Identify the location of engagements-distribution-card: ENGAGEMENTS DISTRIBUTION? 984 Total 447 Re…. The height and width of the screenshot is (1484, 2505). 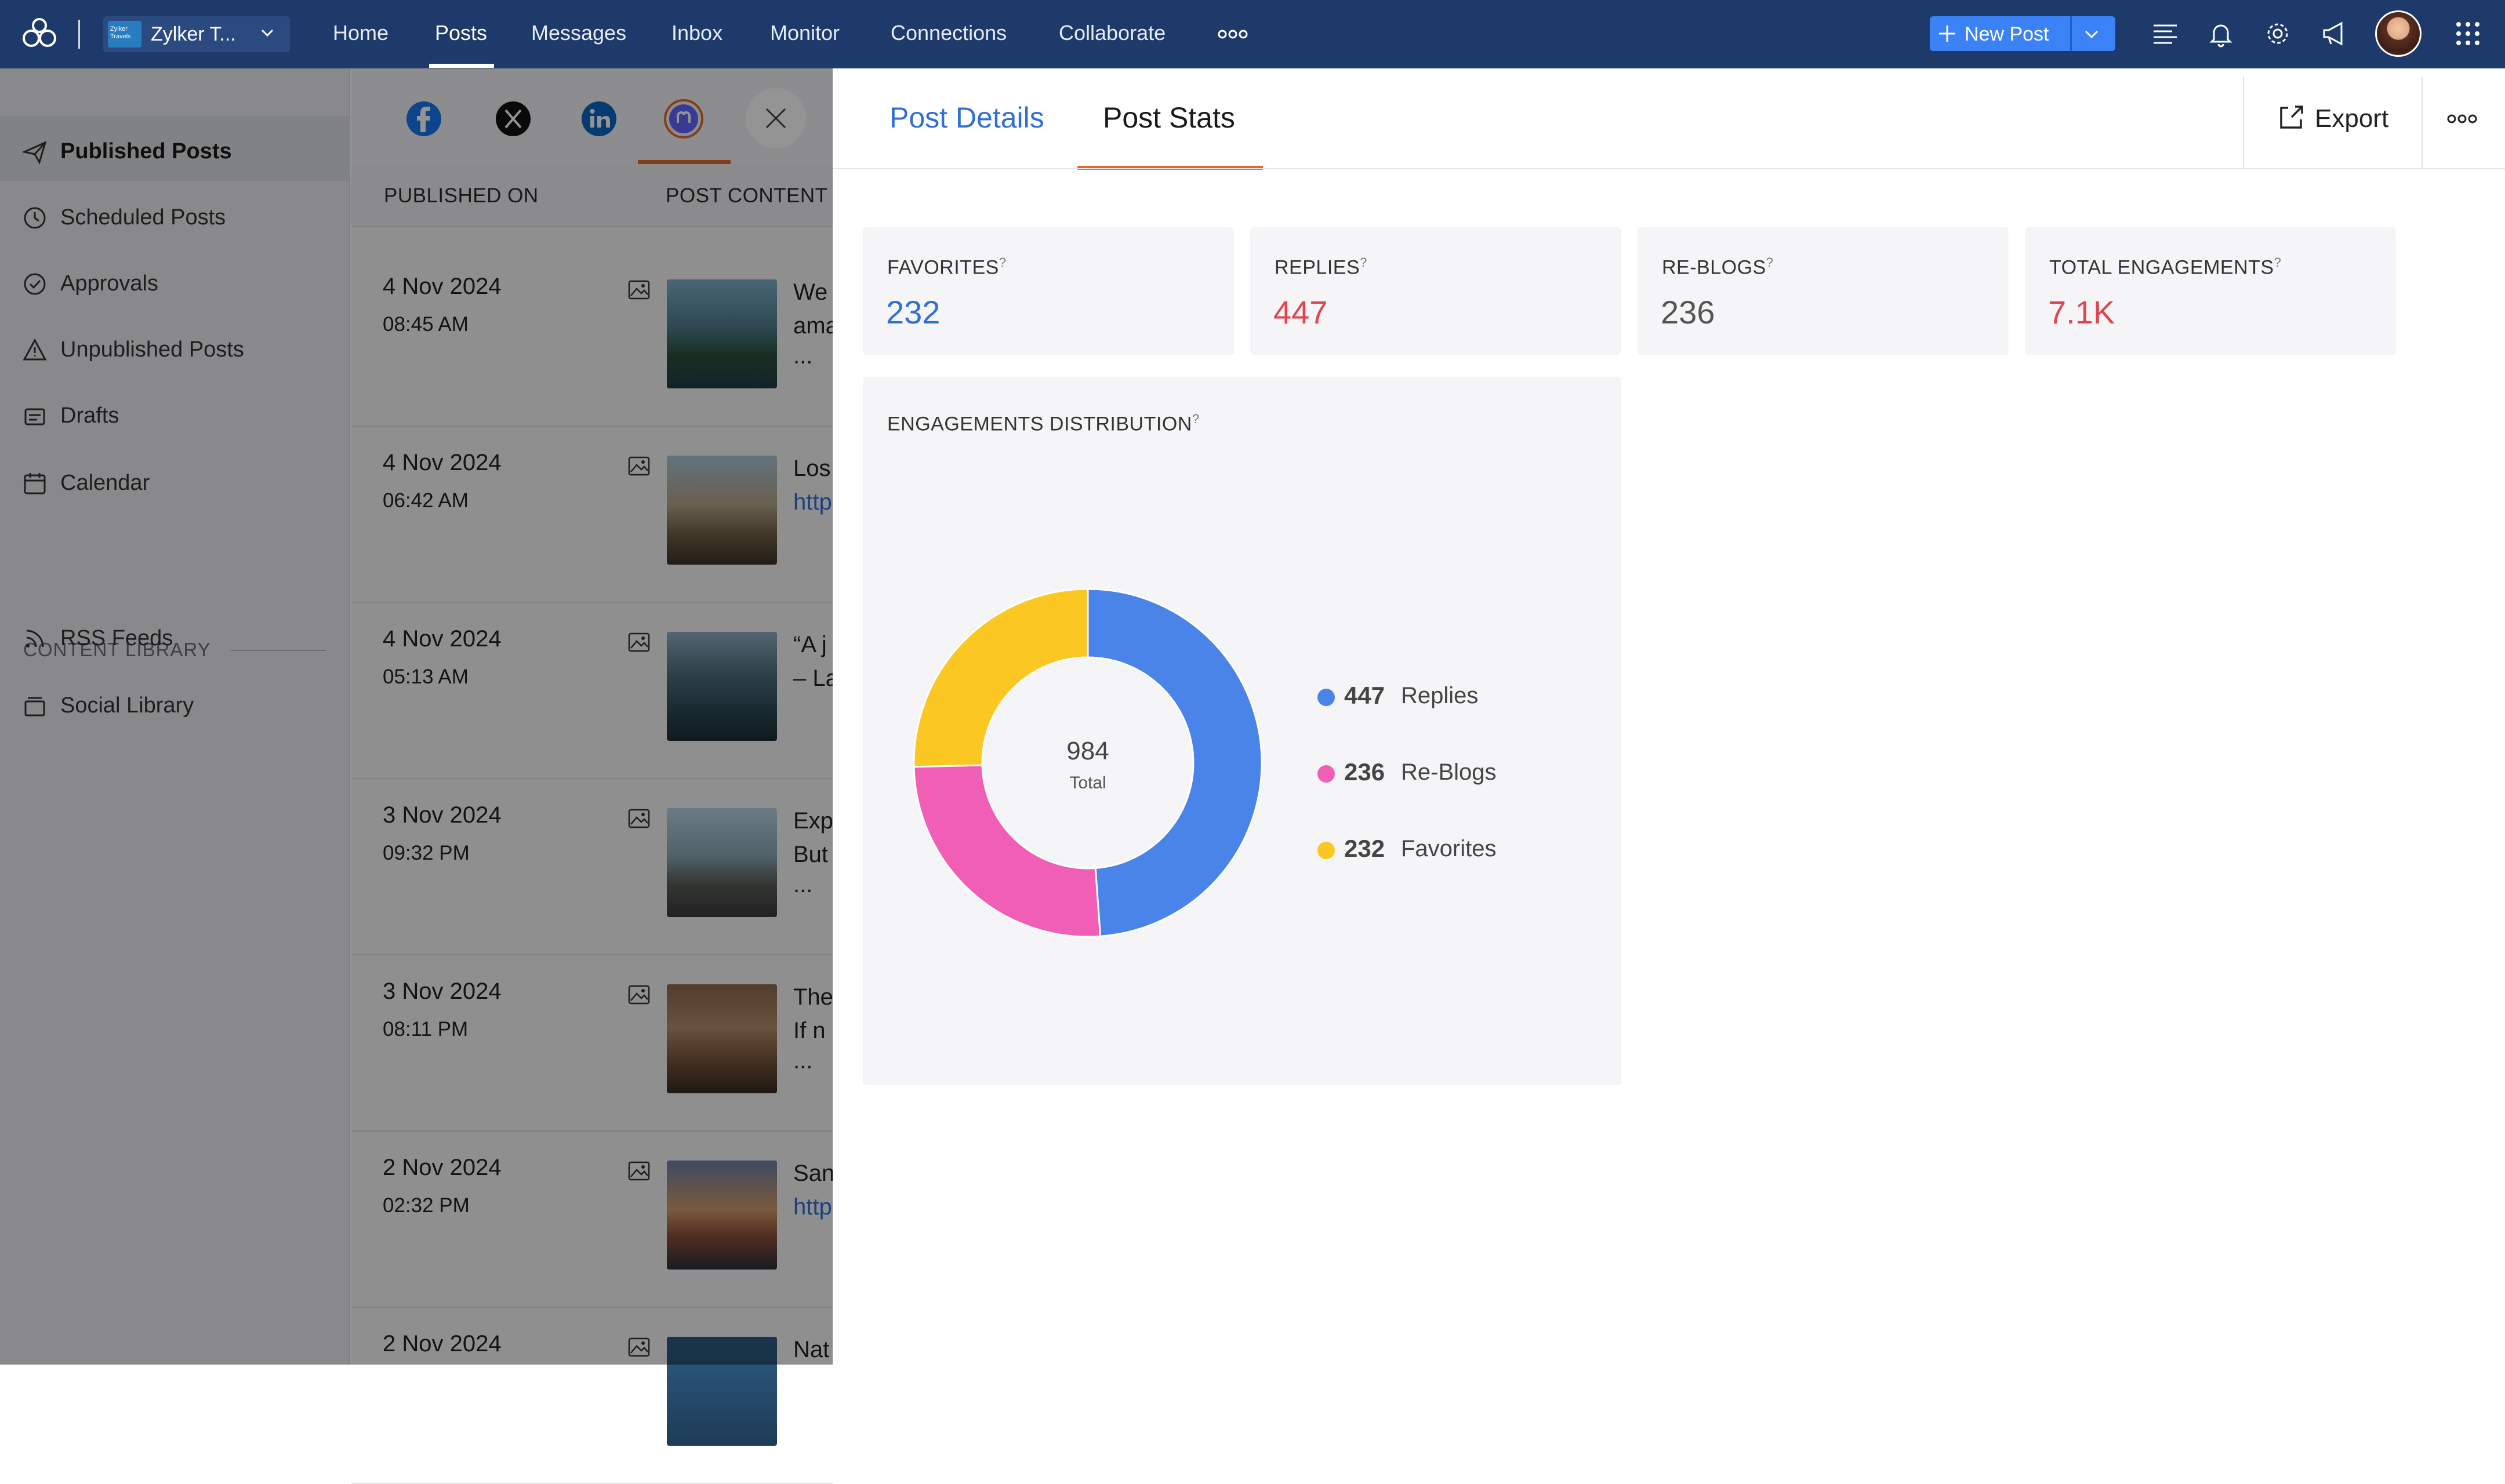
(1242, 731).